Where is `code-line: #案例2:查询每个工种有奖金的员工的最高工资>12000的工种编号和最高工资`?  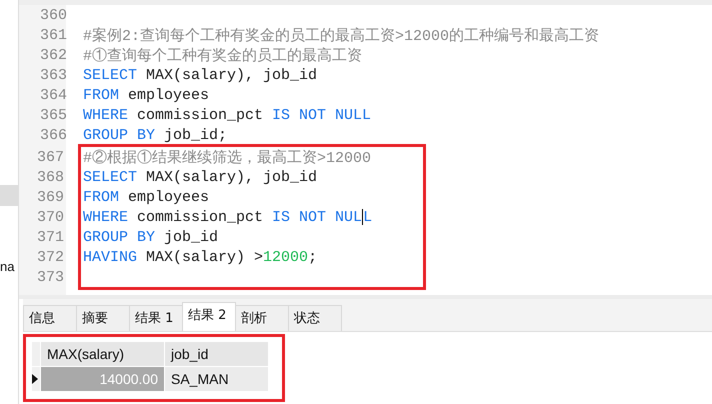
code-line: #案例2:查询每个工种有奖金的员工的最高工资>12000的工种编号和最高工资 is located at coordinates (341, 35).